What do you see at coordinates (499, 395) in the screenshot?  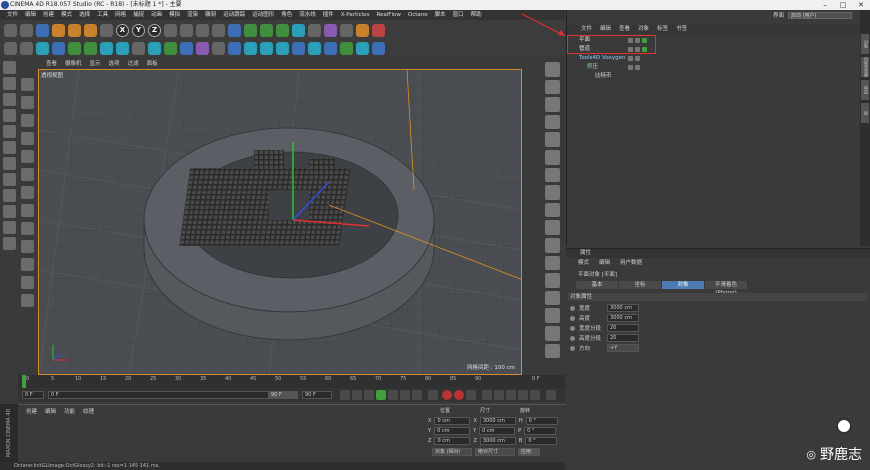 I see `scale-key-icon` at bounding box center [499, 395].